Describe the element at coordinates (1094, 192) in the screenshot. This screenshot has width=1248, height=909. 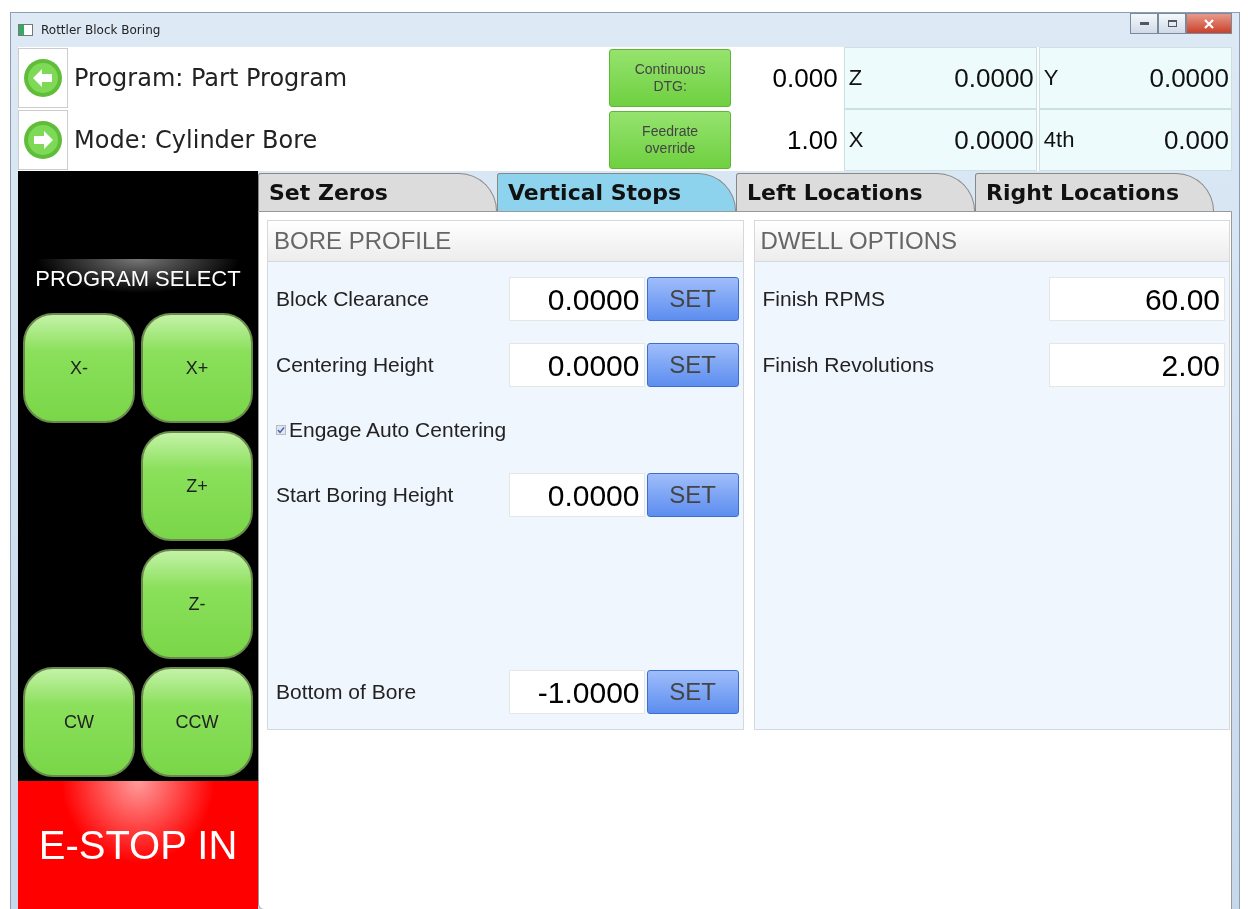
I see `tab: Right Locations` at that location.